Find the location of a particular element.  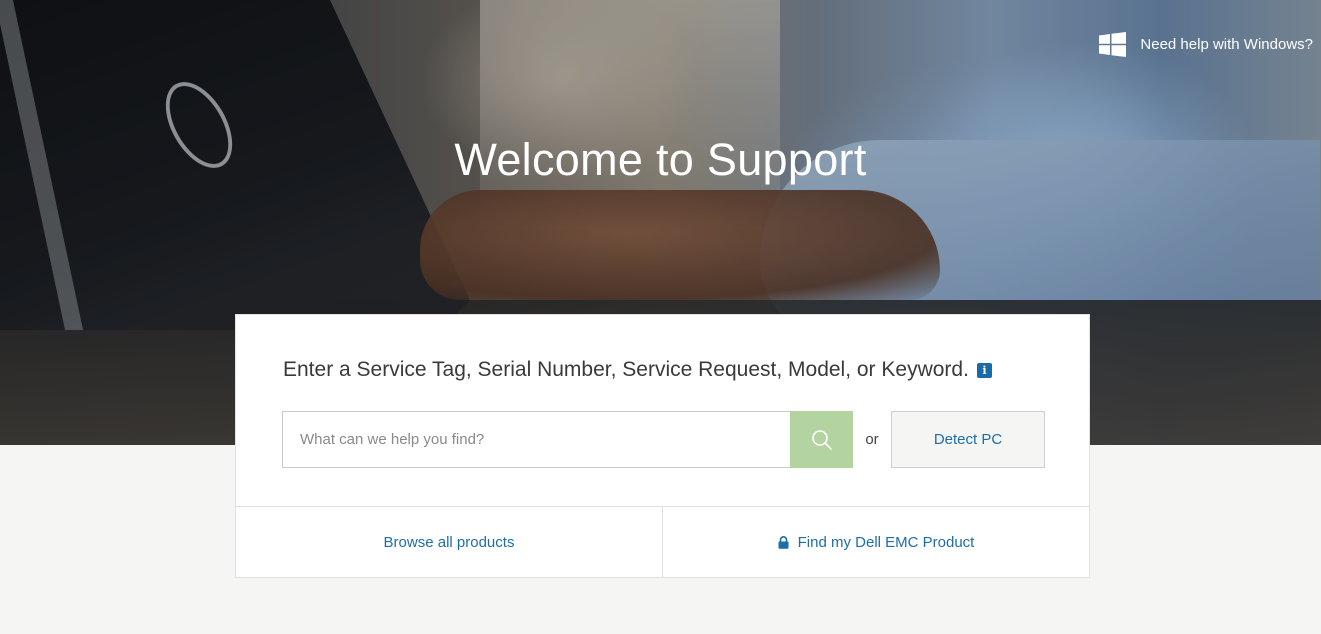

search-row: or Detect PC is located at coordinates (663, 439).